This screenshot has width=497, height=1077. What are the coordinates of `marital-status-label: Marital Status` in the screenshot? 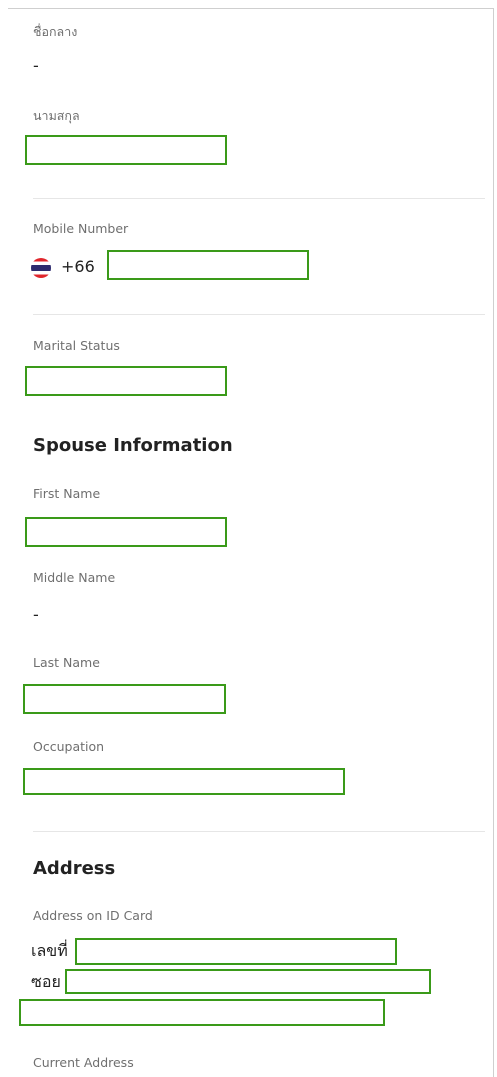 It's located at (76, 345).